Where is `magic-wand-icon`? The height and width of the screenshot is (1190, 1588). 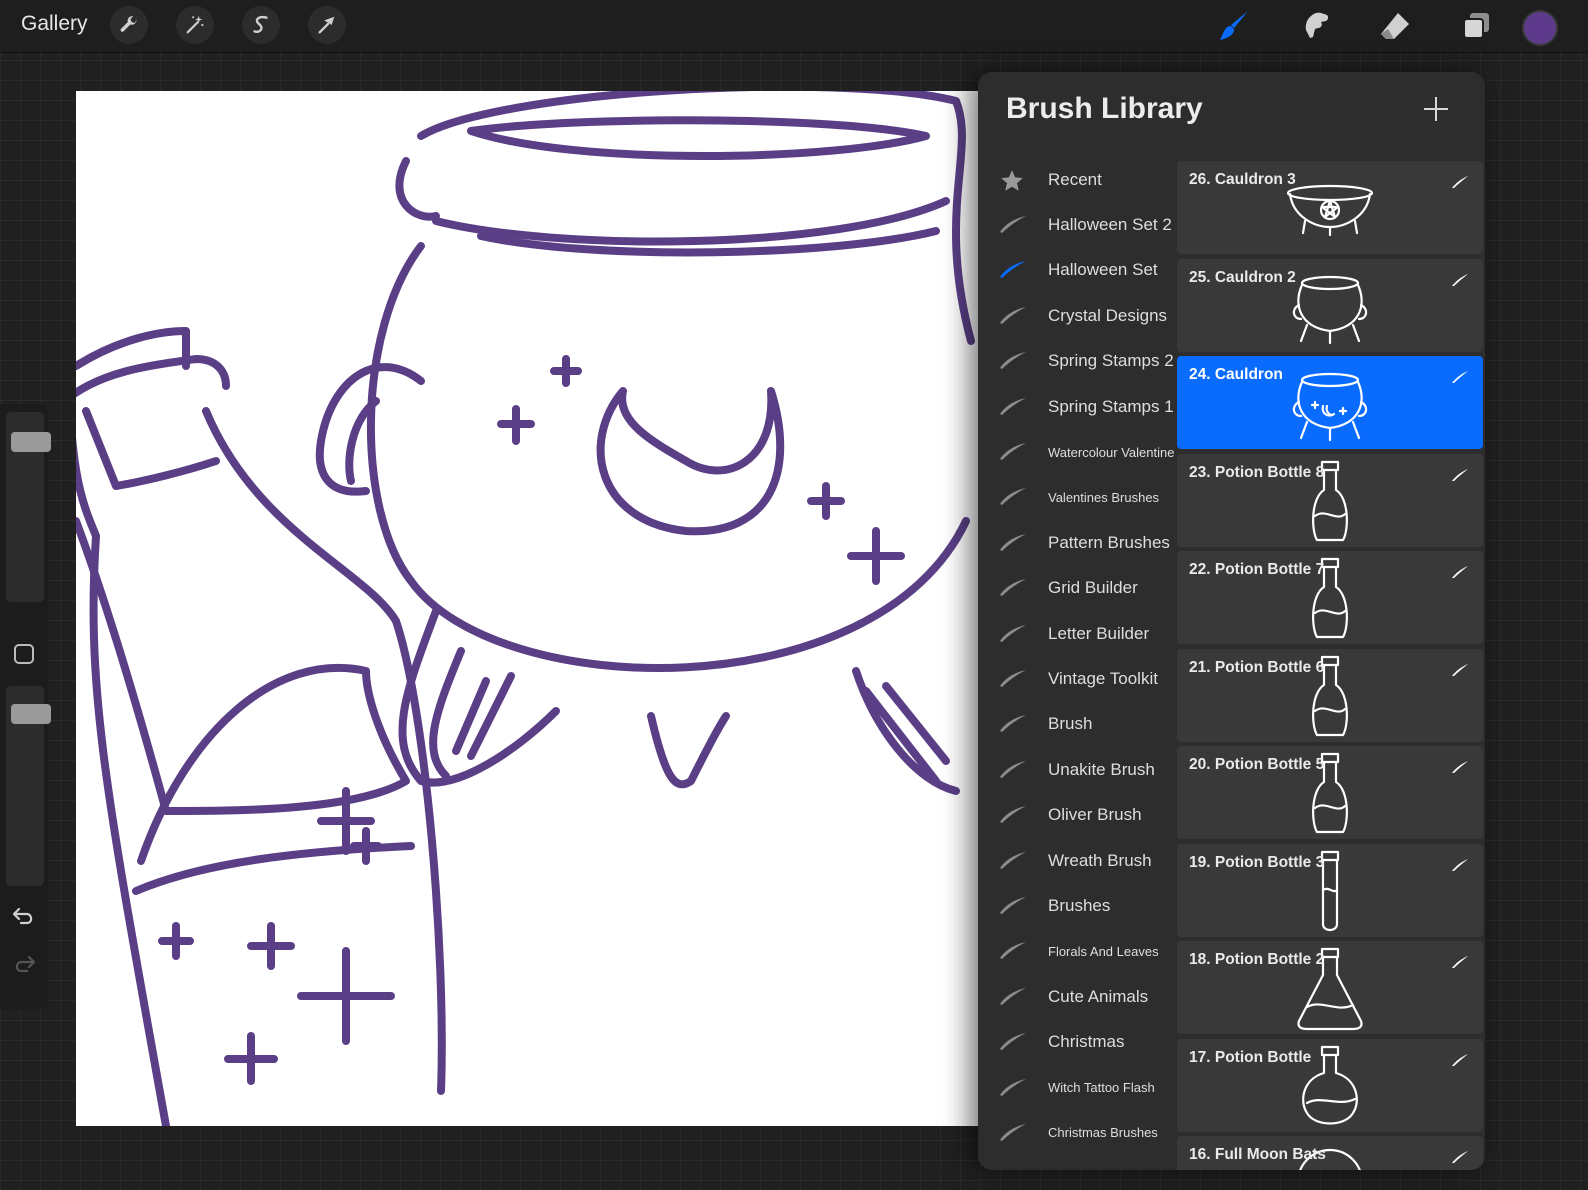 magic-wand-icon is located at coordinates (195, 25).